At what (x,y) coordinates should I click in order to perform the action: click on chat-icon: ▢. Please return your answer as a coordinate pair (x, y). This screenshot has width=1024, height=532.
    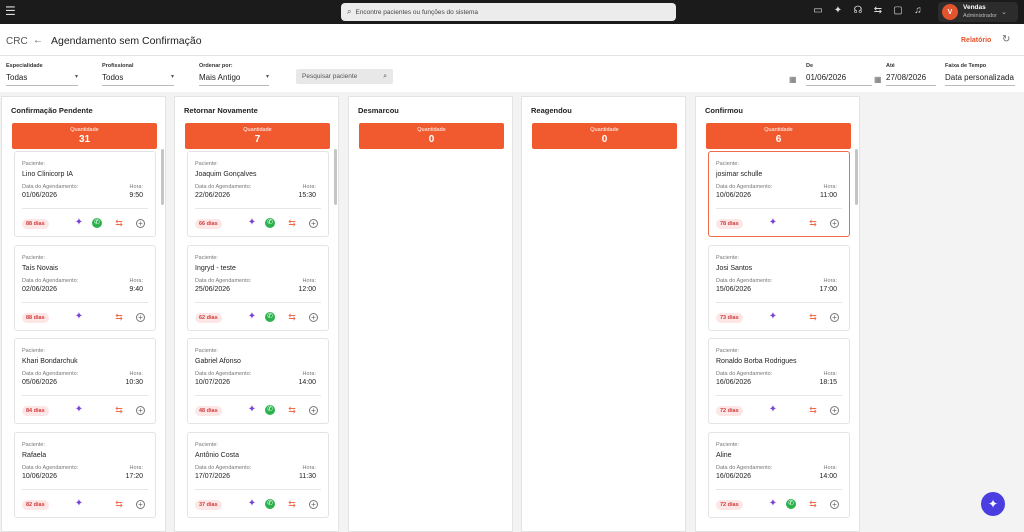
    Looking at the image, I should click on (898, 11).